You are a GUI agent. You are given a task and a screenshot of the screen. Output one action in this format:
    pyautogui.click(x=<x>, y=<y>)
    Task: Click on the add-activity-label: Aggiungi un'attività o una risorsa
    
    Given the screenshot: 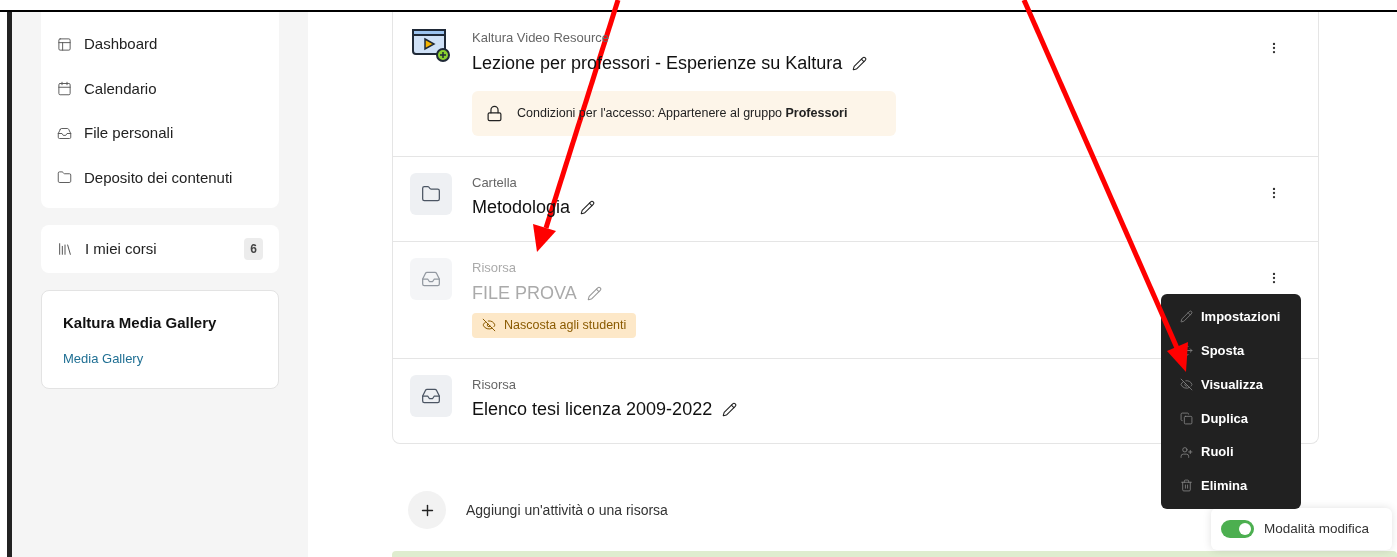 What is the action you would take?
    pyautogui.click(x=567, y=510)
    